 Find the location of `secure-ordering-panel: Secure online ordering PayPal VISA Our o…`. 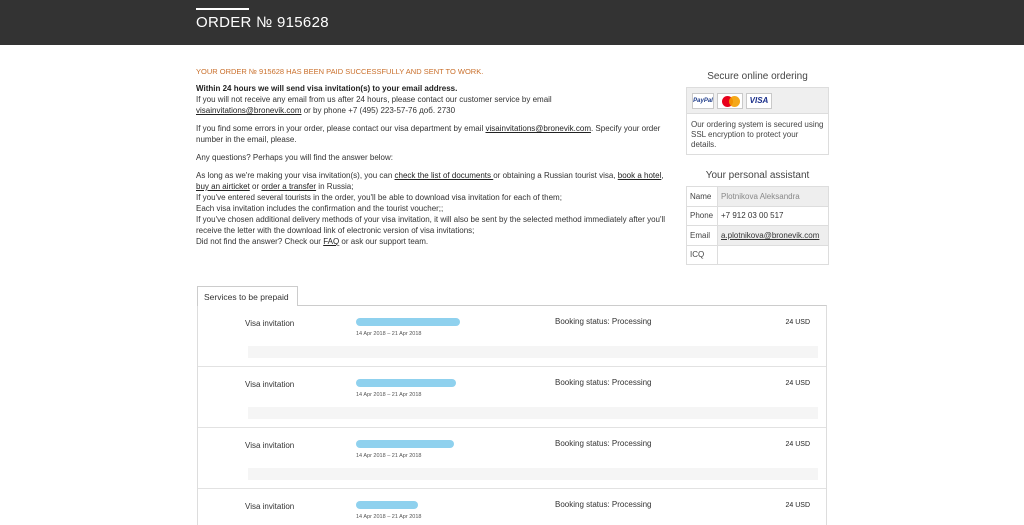

secure-ordering-panel: Secure online ordering PayPal VISA Our o… is located at coordinates (757, 113).